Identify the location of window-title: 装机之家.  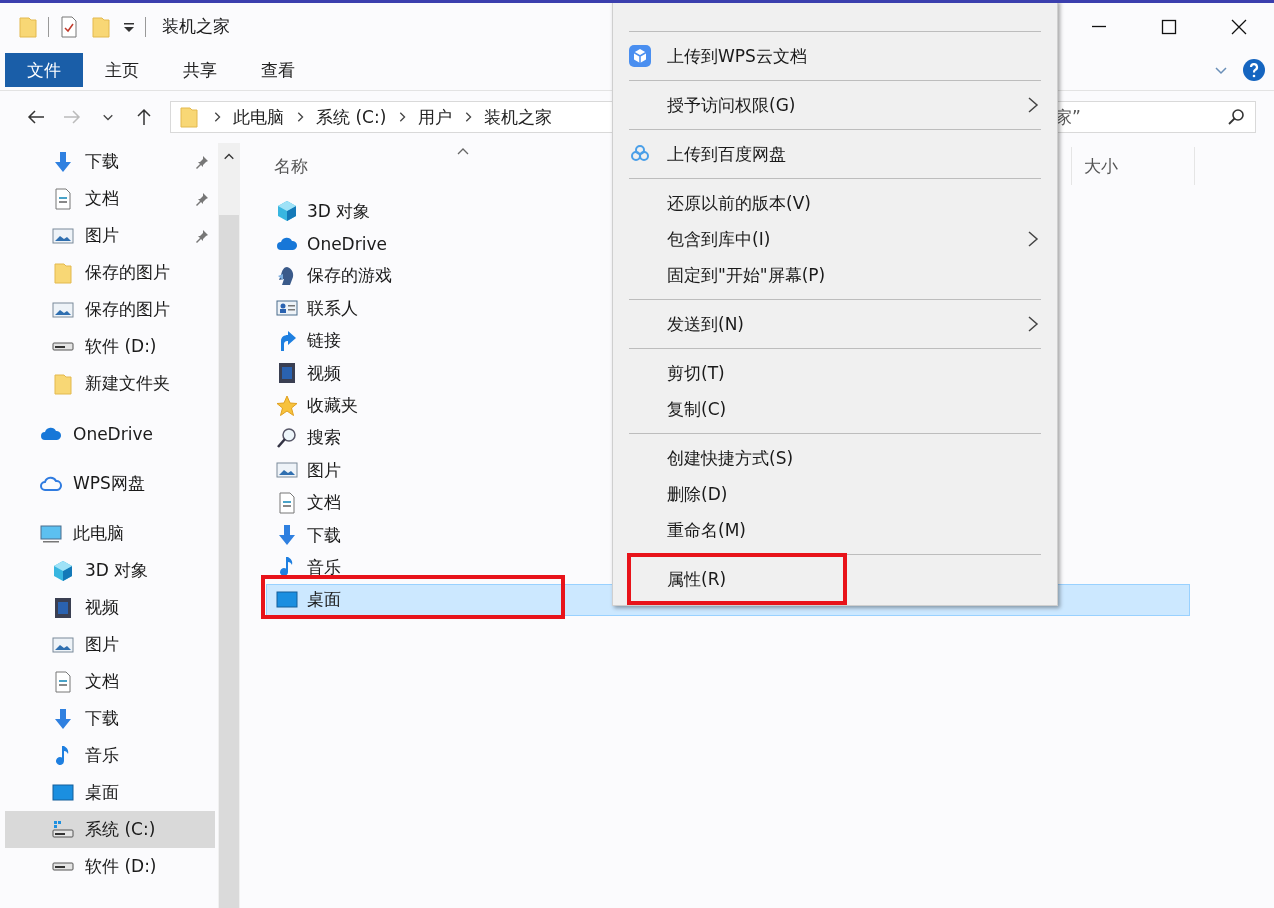
(196, 26).